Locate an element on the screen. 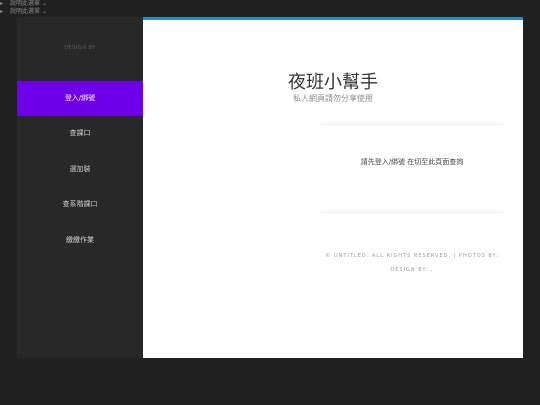 The width and height of the screenshot is (540, 405). sidebar-item-label: 選加裝 is located at coordinates (80, 169).